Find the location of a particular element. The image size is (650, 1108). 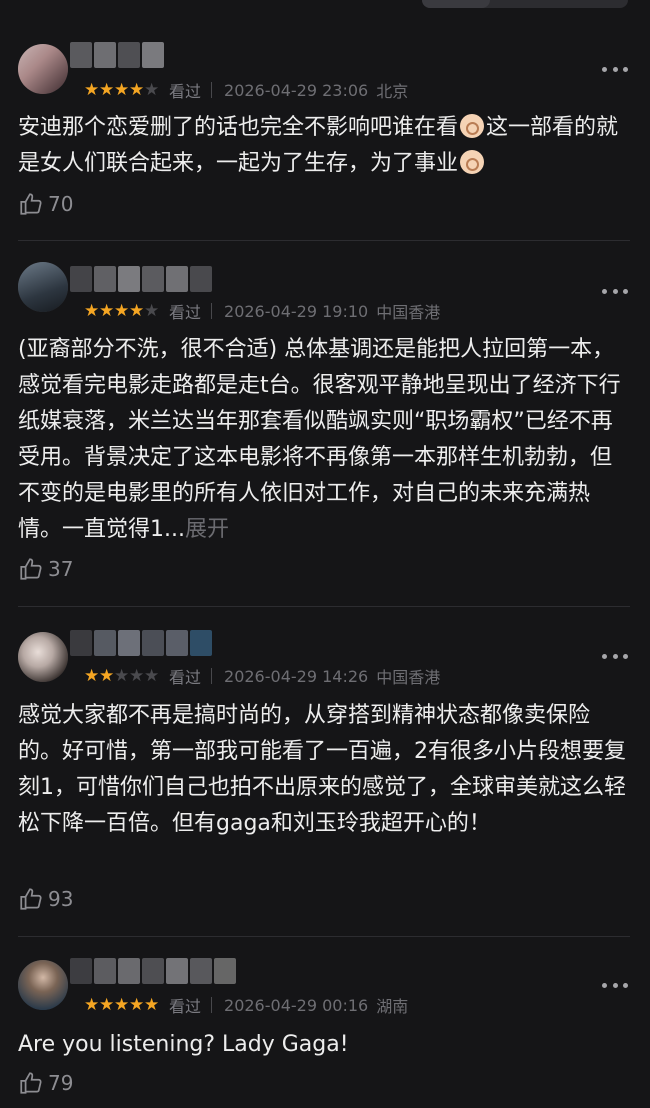

review-text-part: Are you listening? Lady Gaga! is located at coordinates (183, 1044).